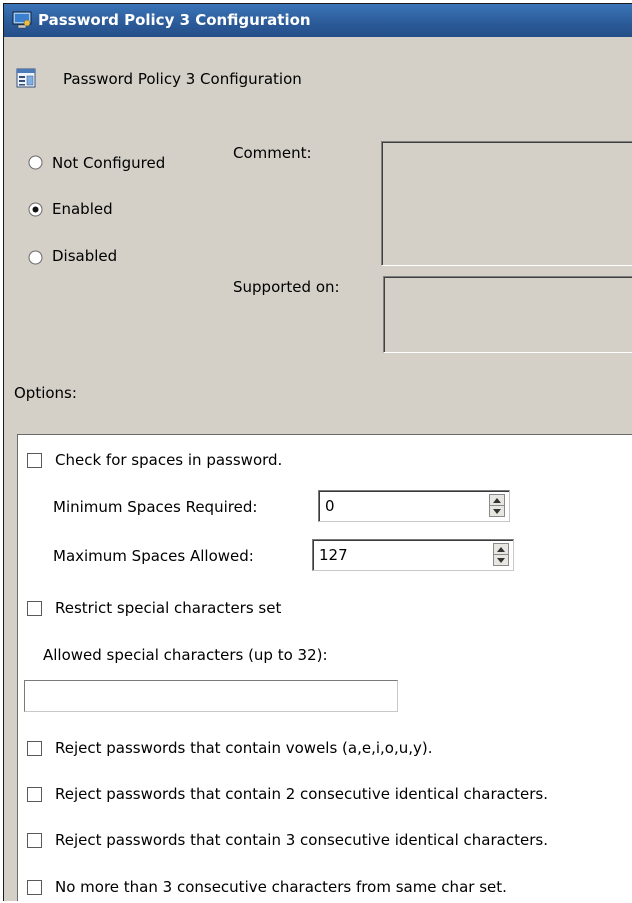 The height and width of the screenshot is (903, 632). I want to click on allowed-special-label: Allowed special characters (up to 32):, so click(185, 655).